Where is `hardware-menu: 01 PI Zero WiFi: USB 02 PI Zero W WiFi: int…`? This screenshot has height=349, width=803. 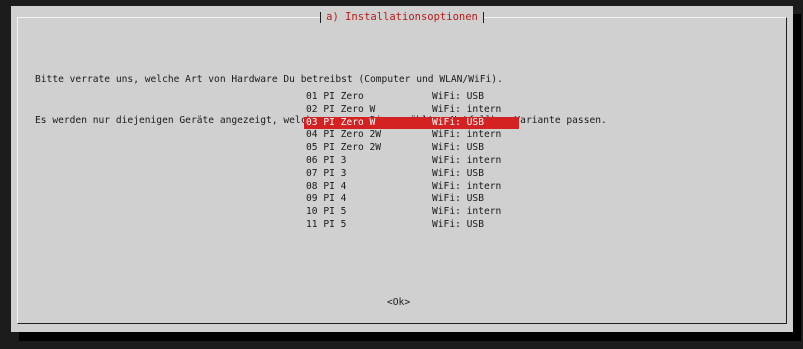
hardware-menu: 01 PI Zero WiFi: USB 02 PI Zero W WiFi: int… is located at coordinates (411, 161).